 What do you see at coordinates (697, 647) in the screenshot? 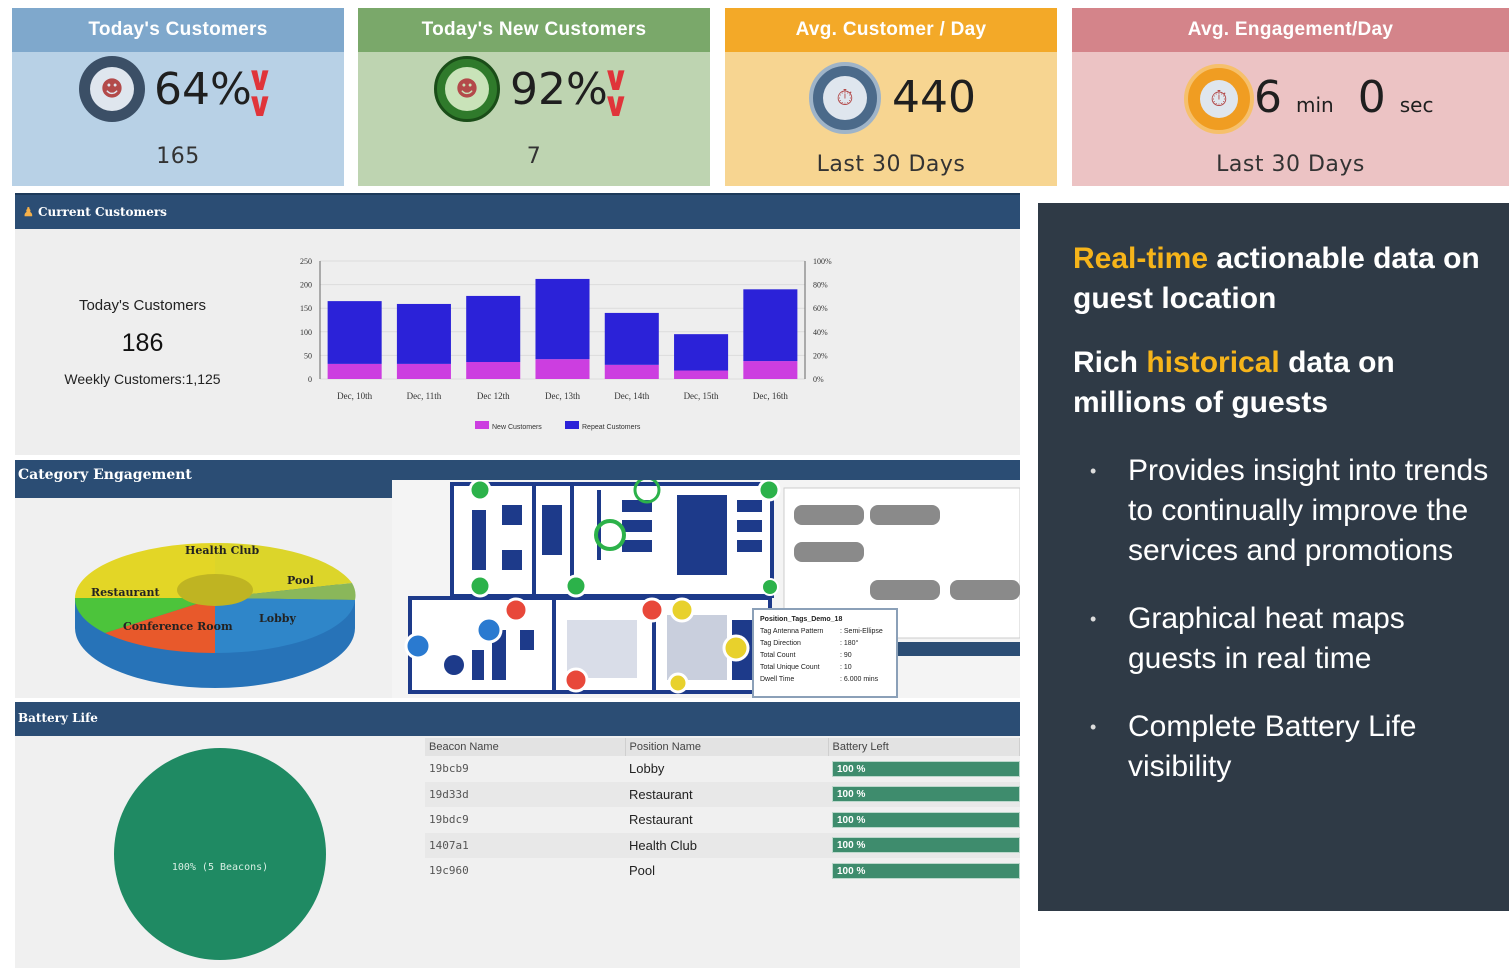
I see `room-grid` at bounding box center [697, 647].